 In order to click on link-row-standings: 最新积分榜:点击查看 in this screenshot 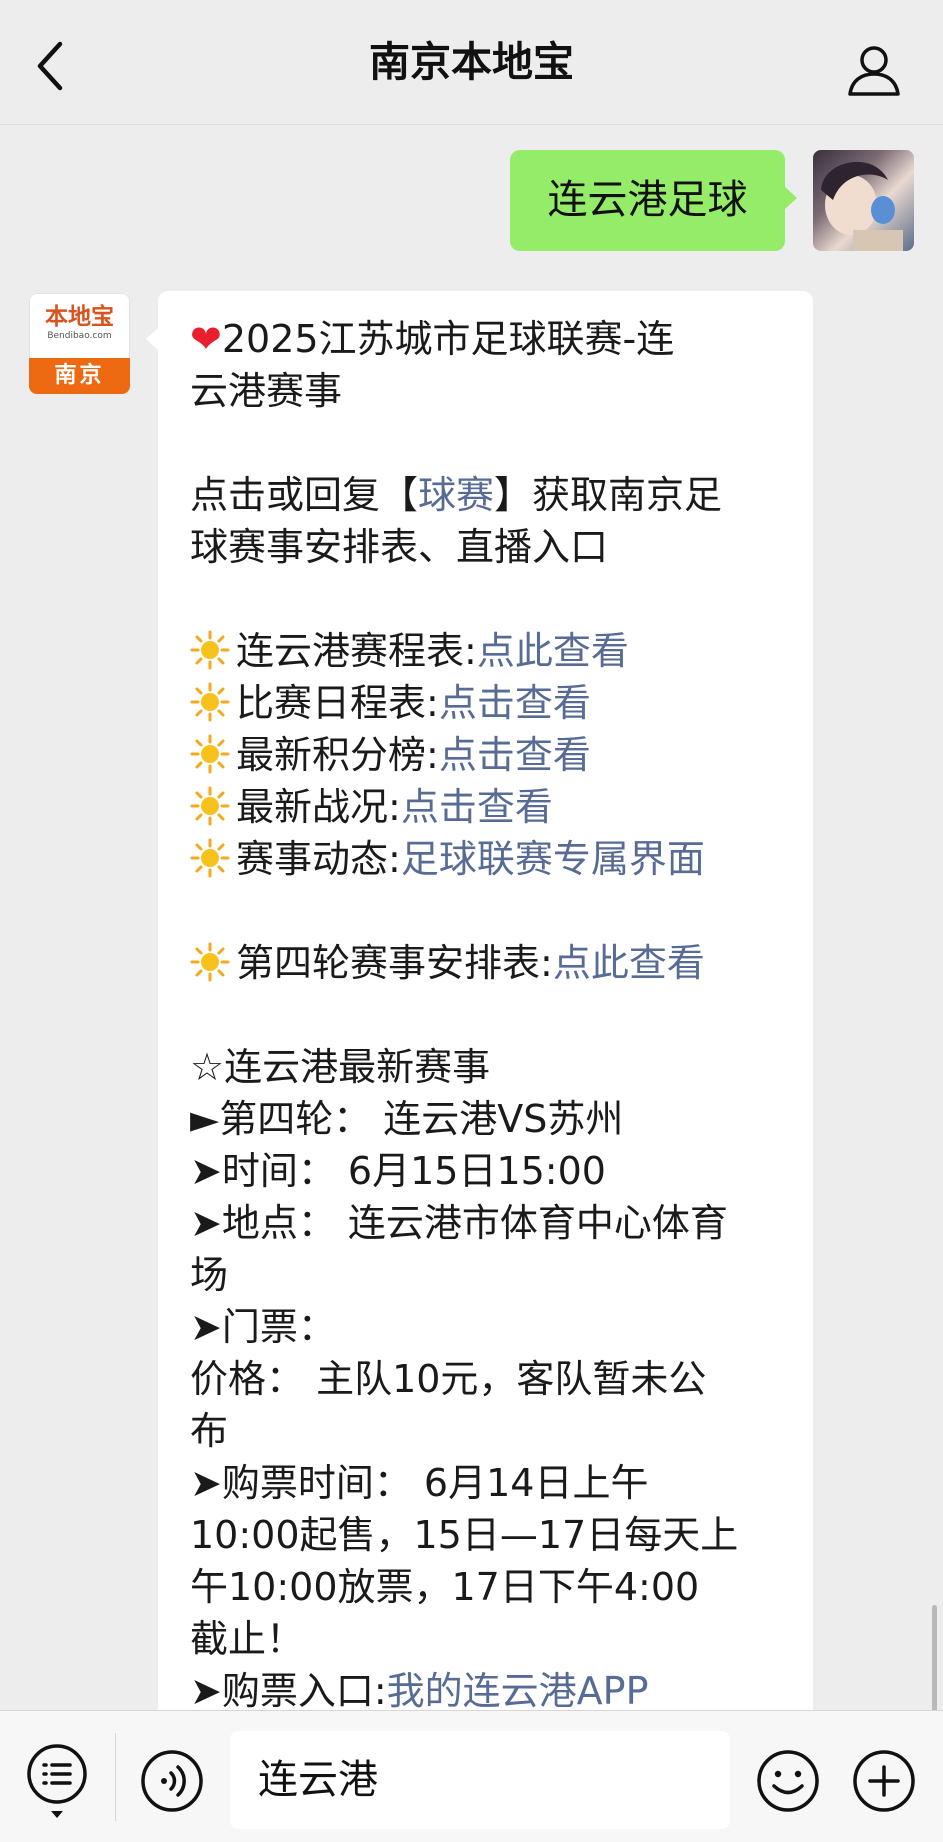, I will do `click(490, 755)`.